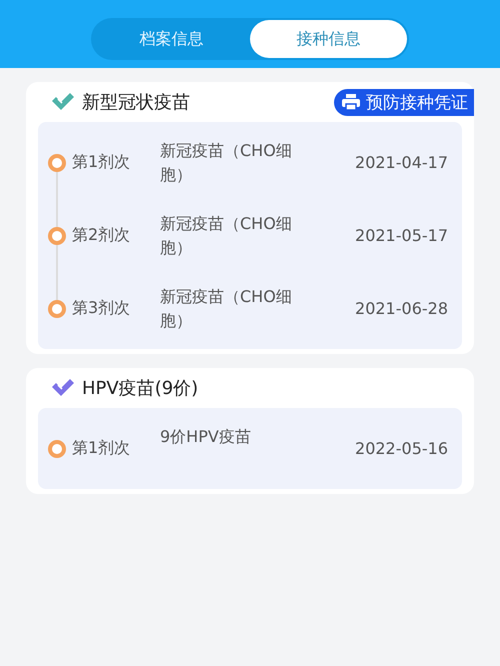  What do you see at coordinates (102, 235) in the screenshot?
I see `dose-label: 第2剂次` at bounding box center [102, 235].